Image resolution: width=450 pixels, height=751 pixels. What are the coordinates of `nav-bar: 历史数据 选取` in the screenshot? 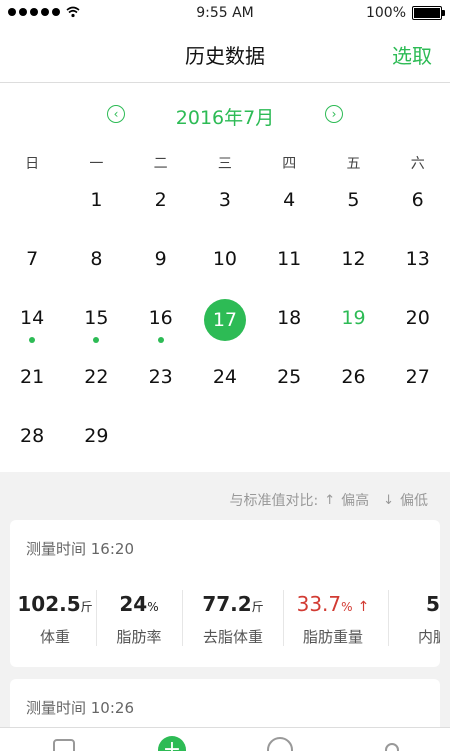 It's located at (225, 54).